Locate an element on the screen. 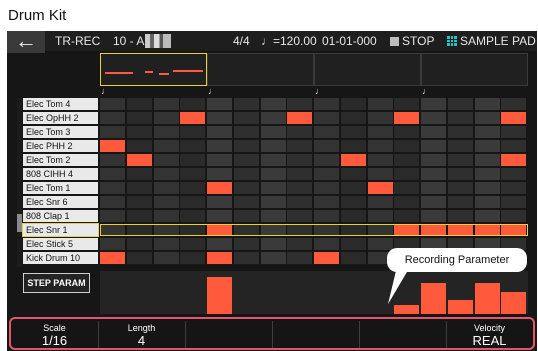 The width and height of the screenshot is (538, 351). instrument-label: Elec Tom 1 is located at coordinates (60, 188).